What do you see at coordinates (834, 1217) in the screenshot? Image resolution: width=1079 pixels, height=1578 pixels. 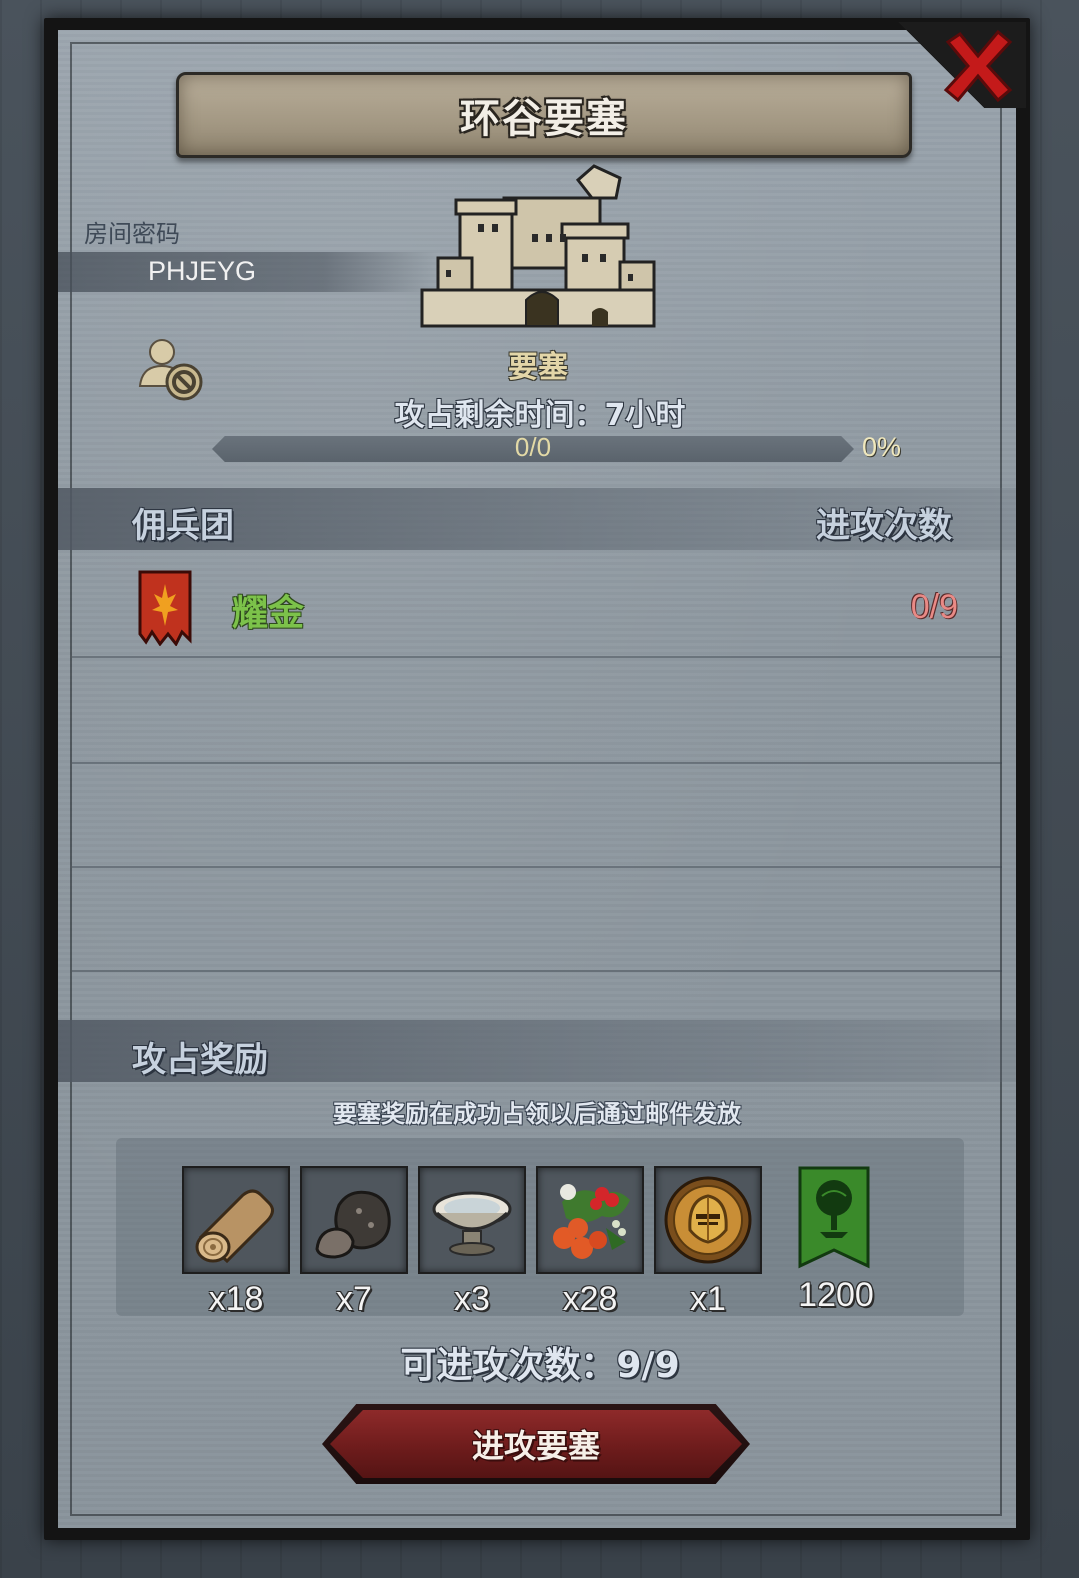 I see `green-tree-banner-icon` at bounding box center [834, 1217].